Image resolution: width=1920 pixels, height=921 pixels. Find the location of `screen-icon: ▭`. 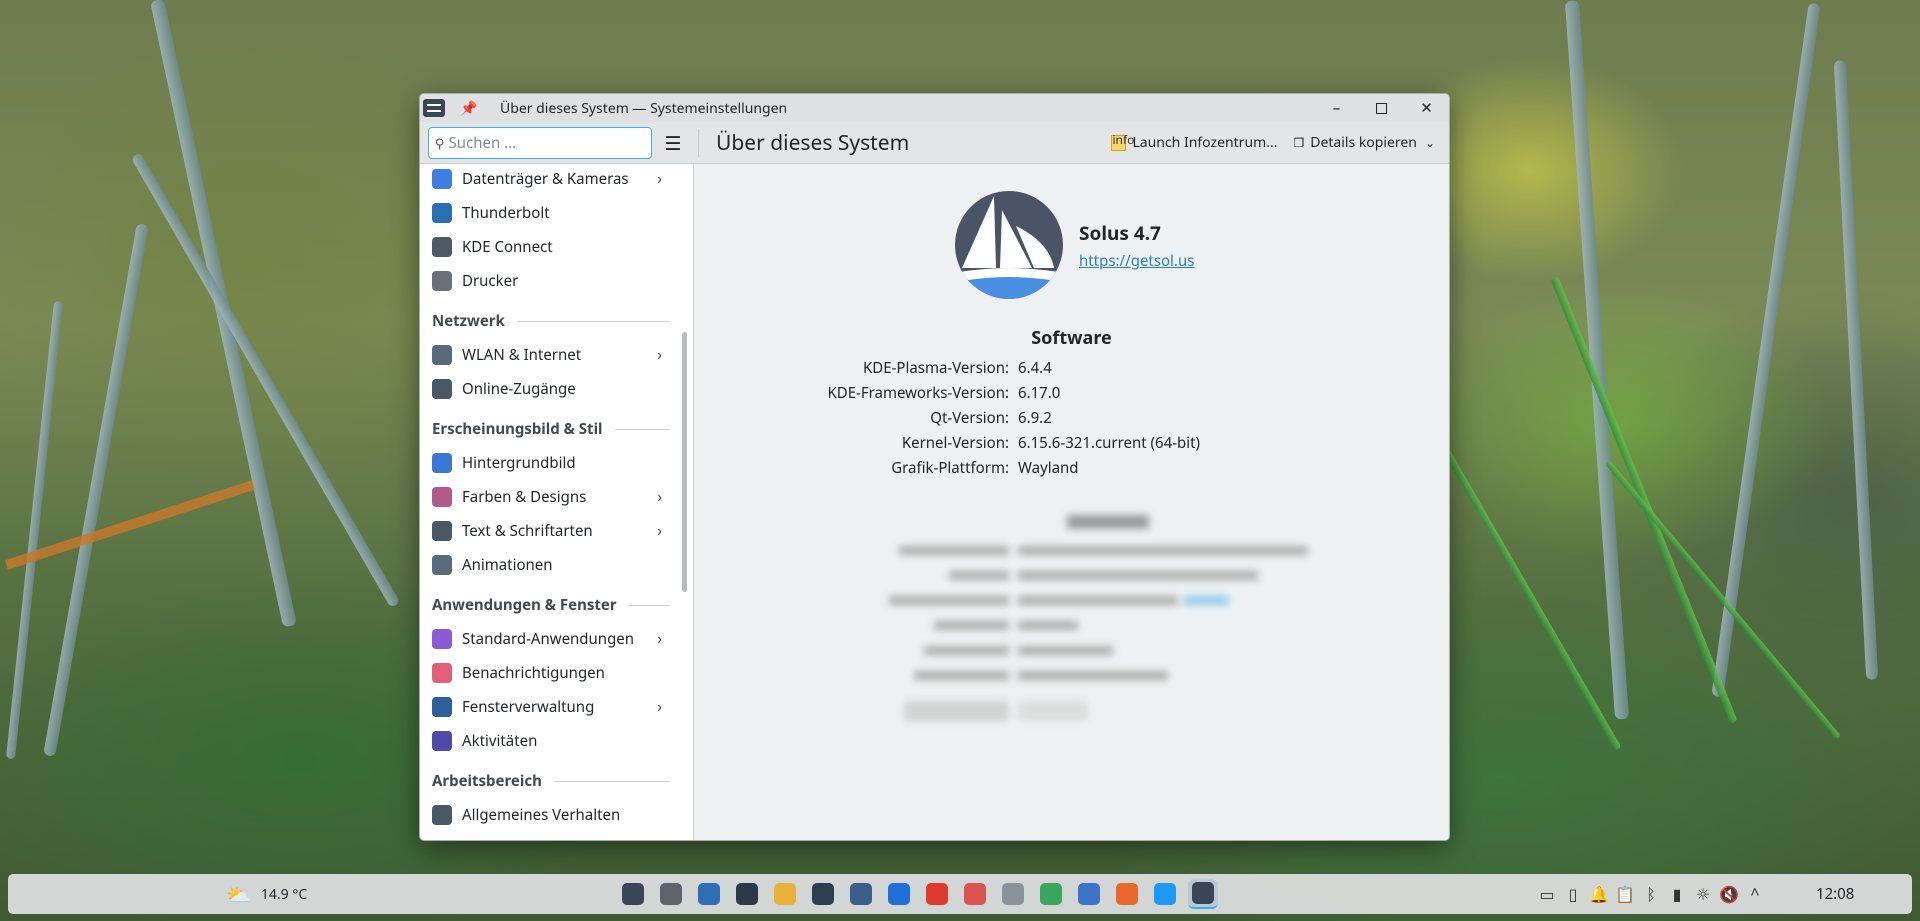

screen-icon: ▭ is located at coordinates (1547, 894).